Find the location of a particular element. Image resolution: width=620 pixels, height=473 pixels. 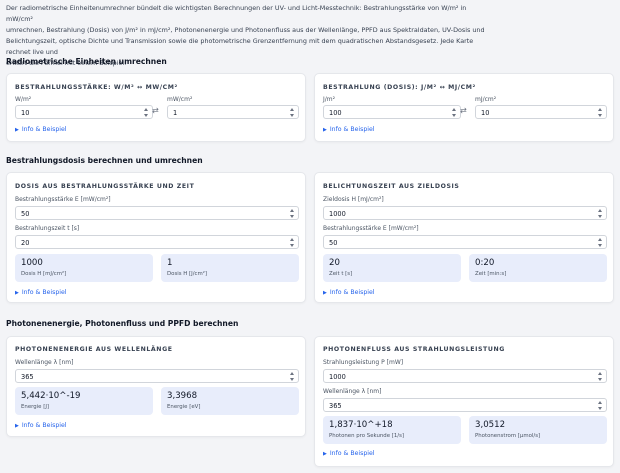

result-time-min-s: 0:20 Zeit [min:s] is located at coordinates (538, 268).